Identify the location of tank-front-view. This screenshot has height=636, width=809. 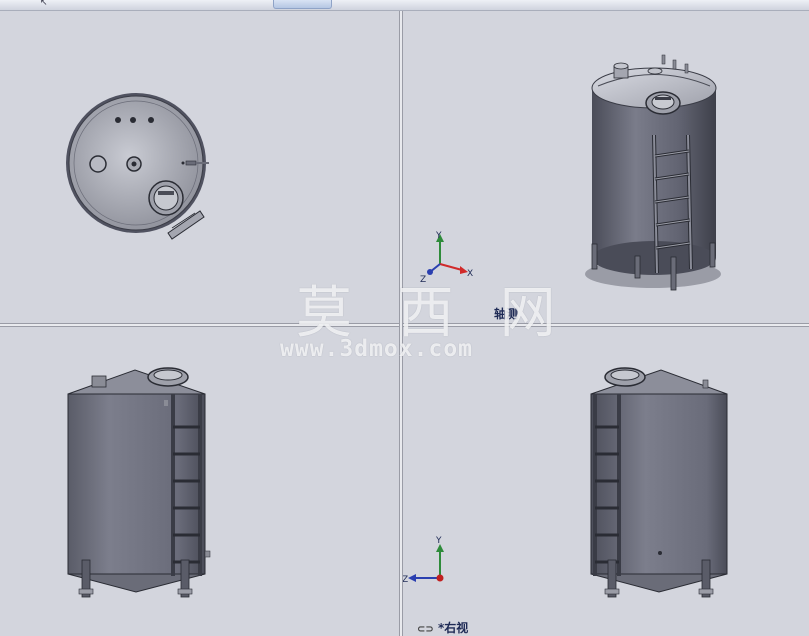
(139, 482).